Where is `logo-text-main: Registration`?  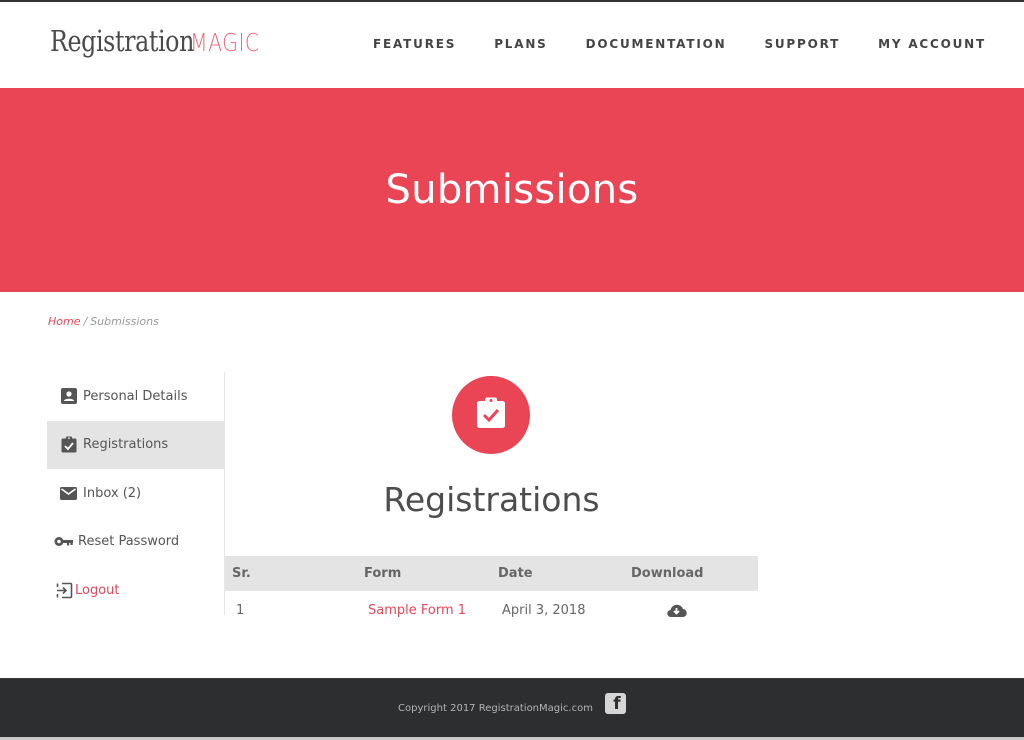
logo-text-main: Registration is located at coordinates (122, 41).